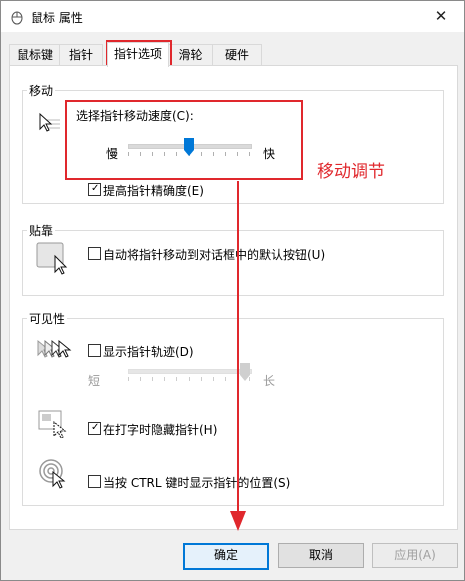  I want to click on close-icon: ✕, so click(441, 16).